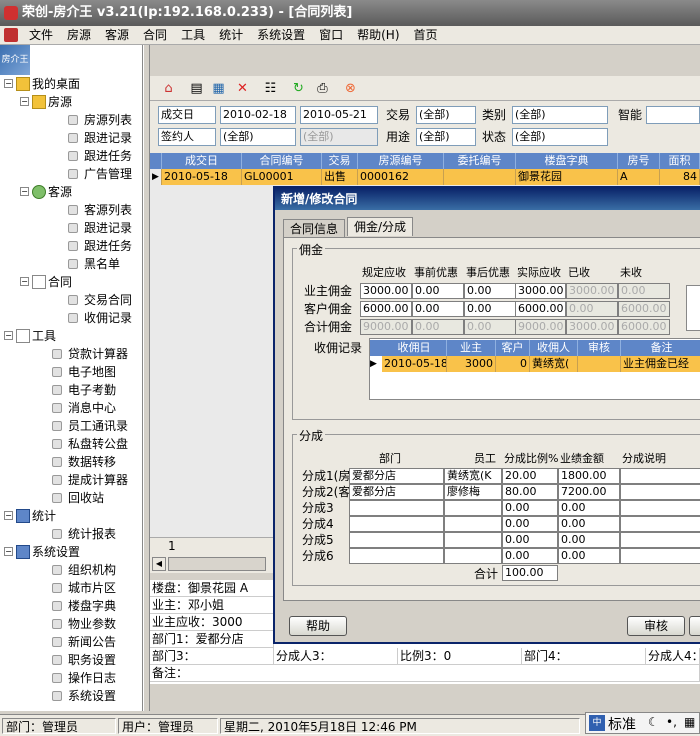  Describe the element at coordinates (414, 348) in the screenshot. I see `record-col-header: 收佣日` at that location.